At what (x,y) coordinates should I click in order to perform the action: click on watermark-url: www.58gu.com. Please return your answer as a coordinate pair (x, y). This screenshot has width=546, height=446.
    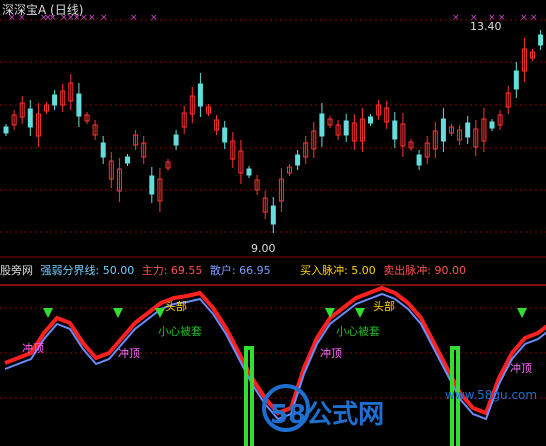
    Looking at the image, I should click on (491, 395).